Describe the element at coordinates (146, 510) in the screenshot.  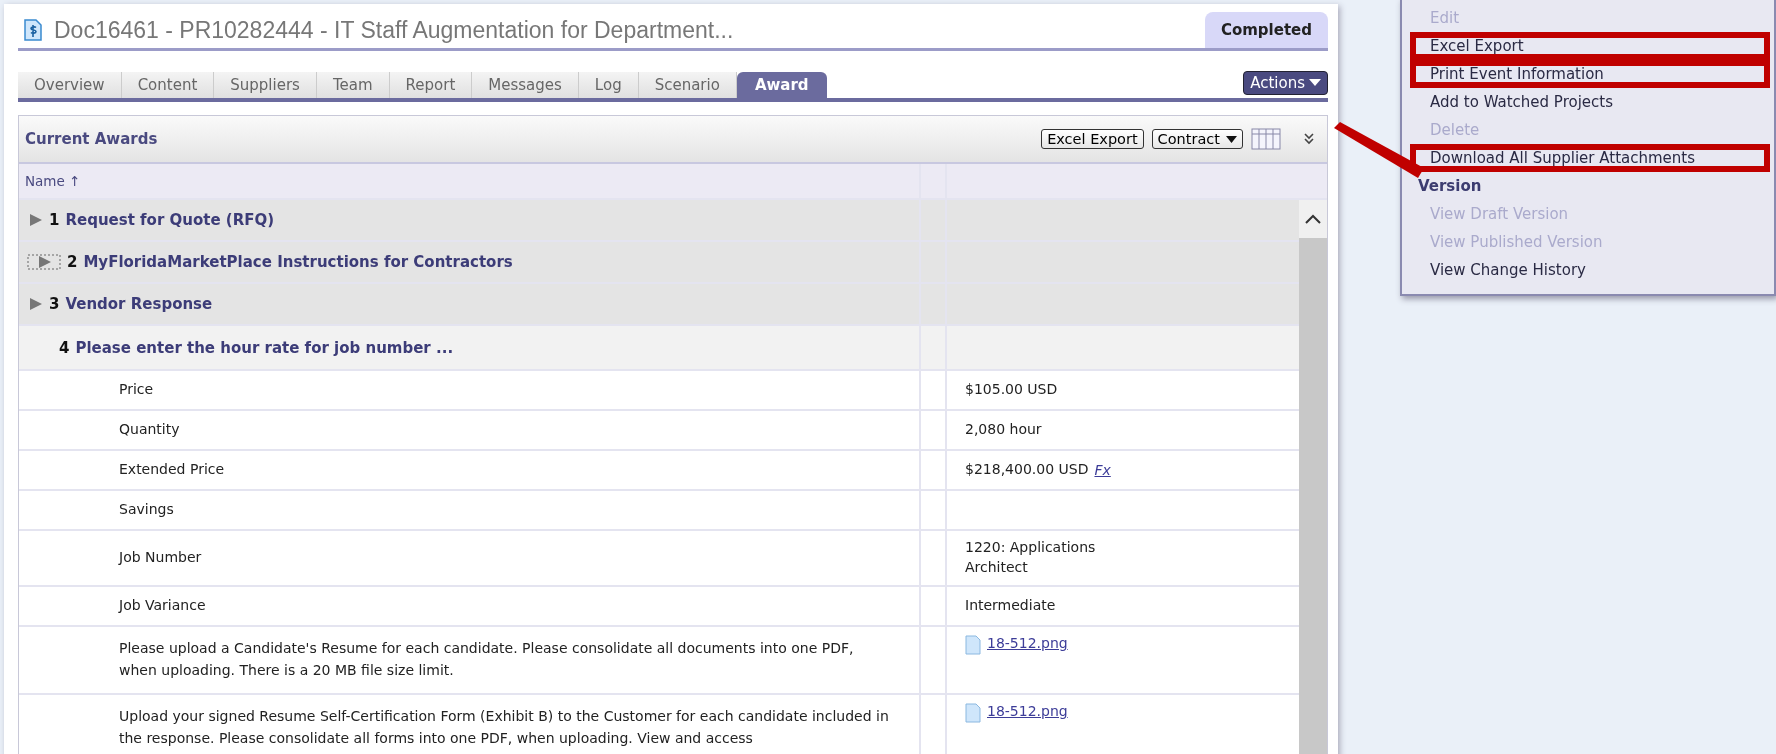
I see `field-label: Savings` at that location.